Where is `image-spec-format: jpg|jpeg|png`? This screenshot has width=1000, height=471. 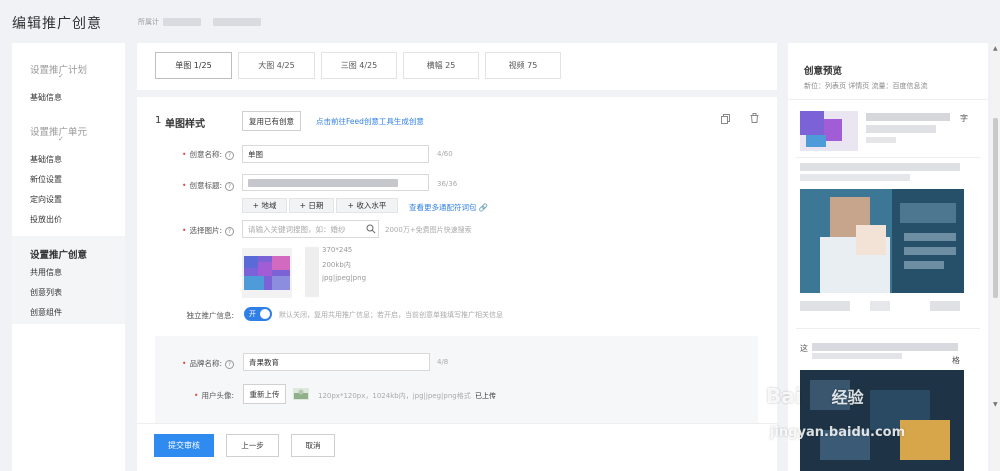 image-spec-format: jpg|jpeg|png is located at coordinates (344, 278).